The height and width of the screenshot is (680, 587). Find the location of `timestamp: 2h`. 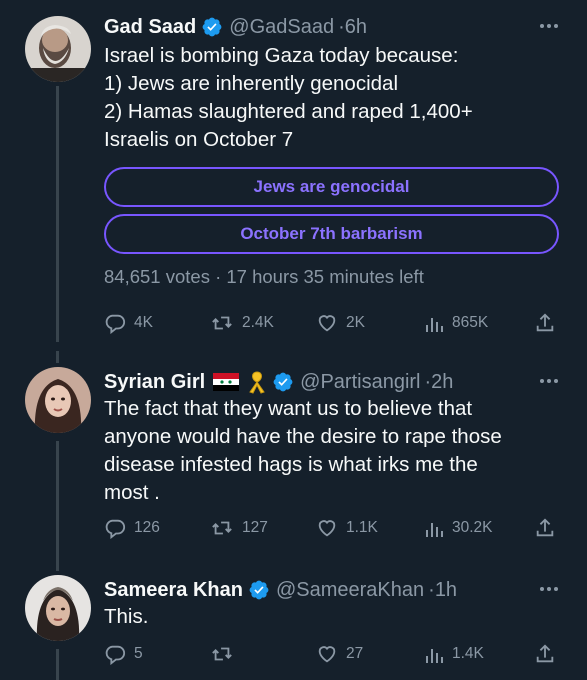

timestamp: 2h is located at coordinates (442, 382).